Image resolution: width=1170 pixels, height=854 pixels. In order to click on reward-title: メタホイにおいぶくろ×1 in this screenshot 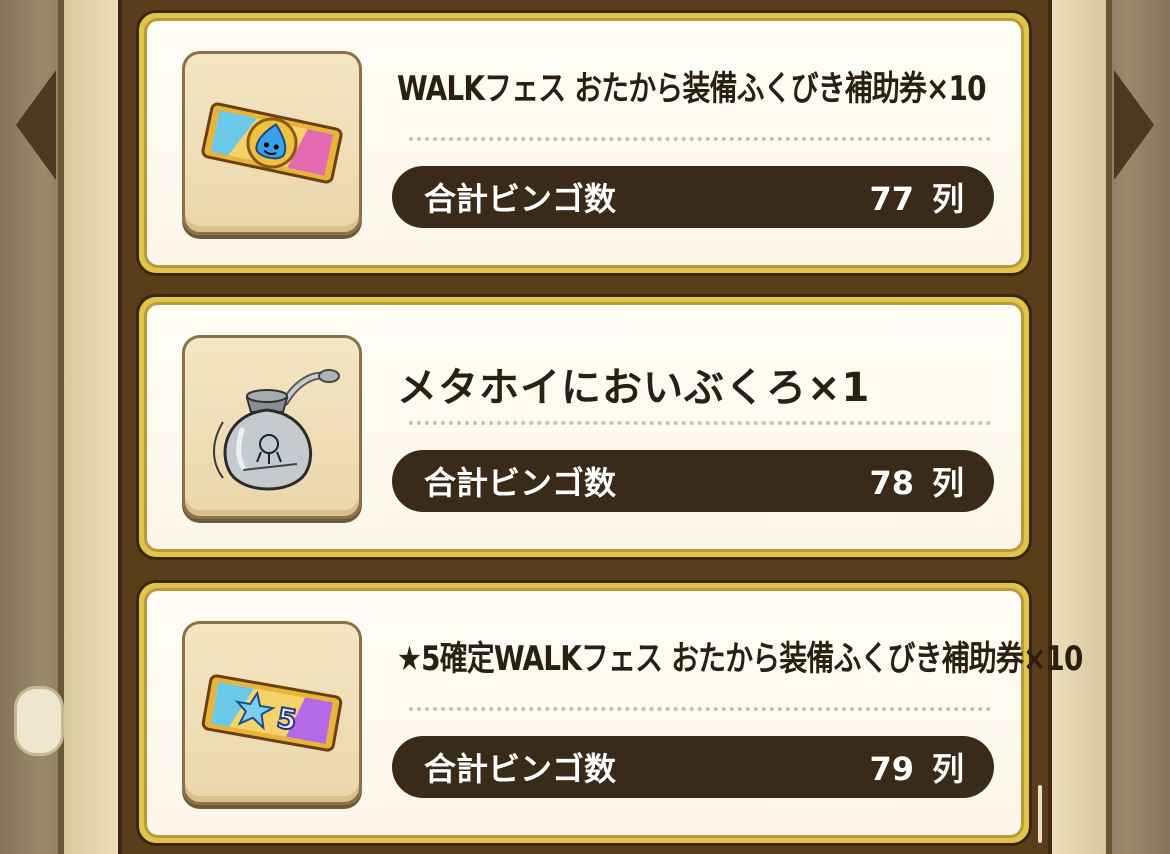, I will do `click(634, 388)`.